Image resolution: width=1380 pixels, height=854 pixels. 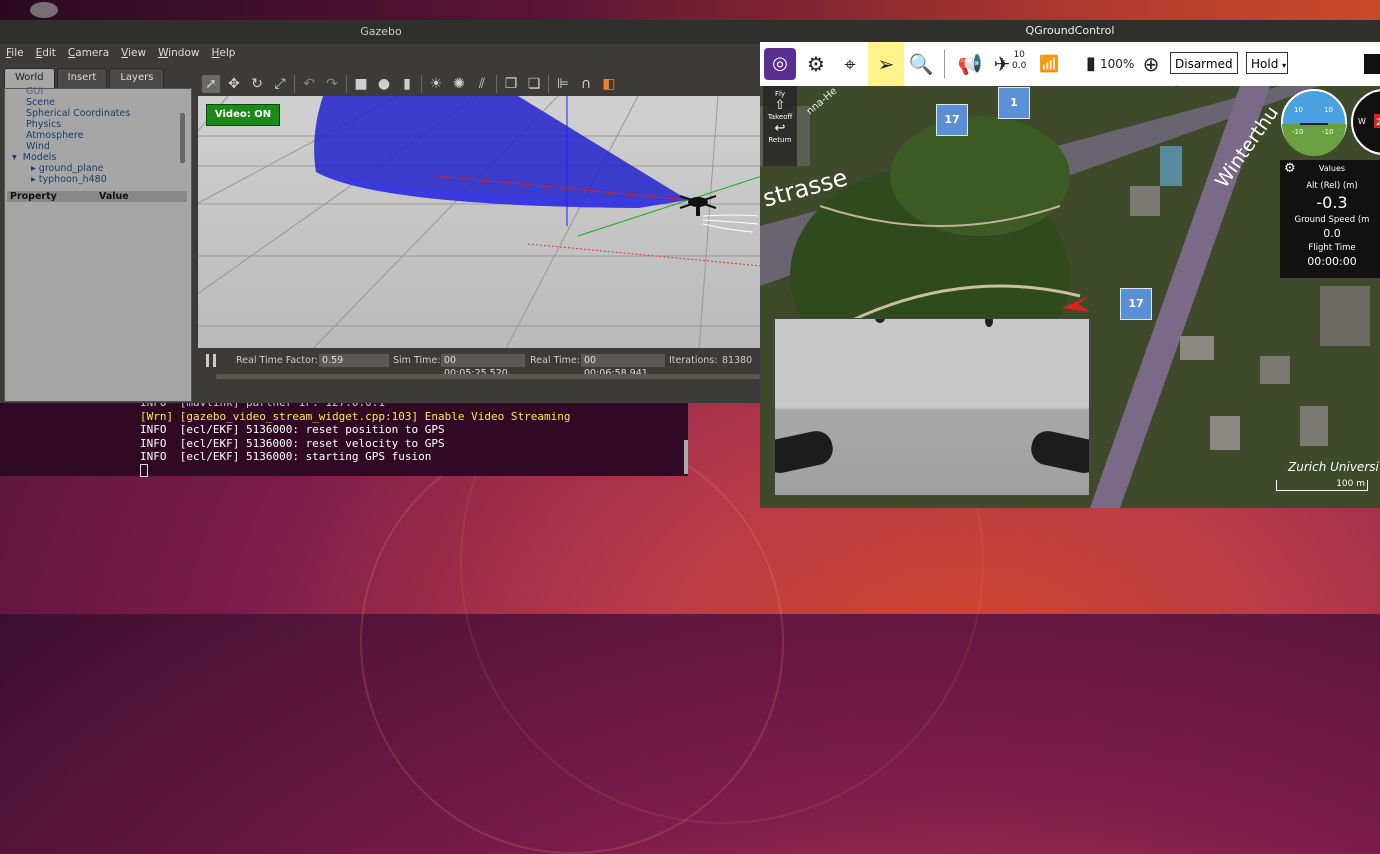 What do you see at coordinates (46, 53) in the screenshot?
I see `menu-edit: Edit` at bounding box center [46, 53].